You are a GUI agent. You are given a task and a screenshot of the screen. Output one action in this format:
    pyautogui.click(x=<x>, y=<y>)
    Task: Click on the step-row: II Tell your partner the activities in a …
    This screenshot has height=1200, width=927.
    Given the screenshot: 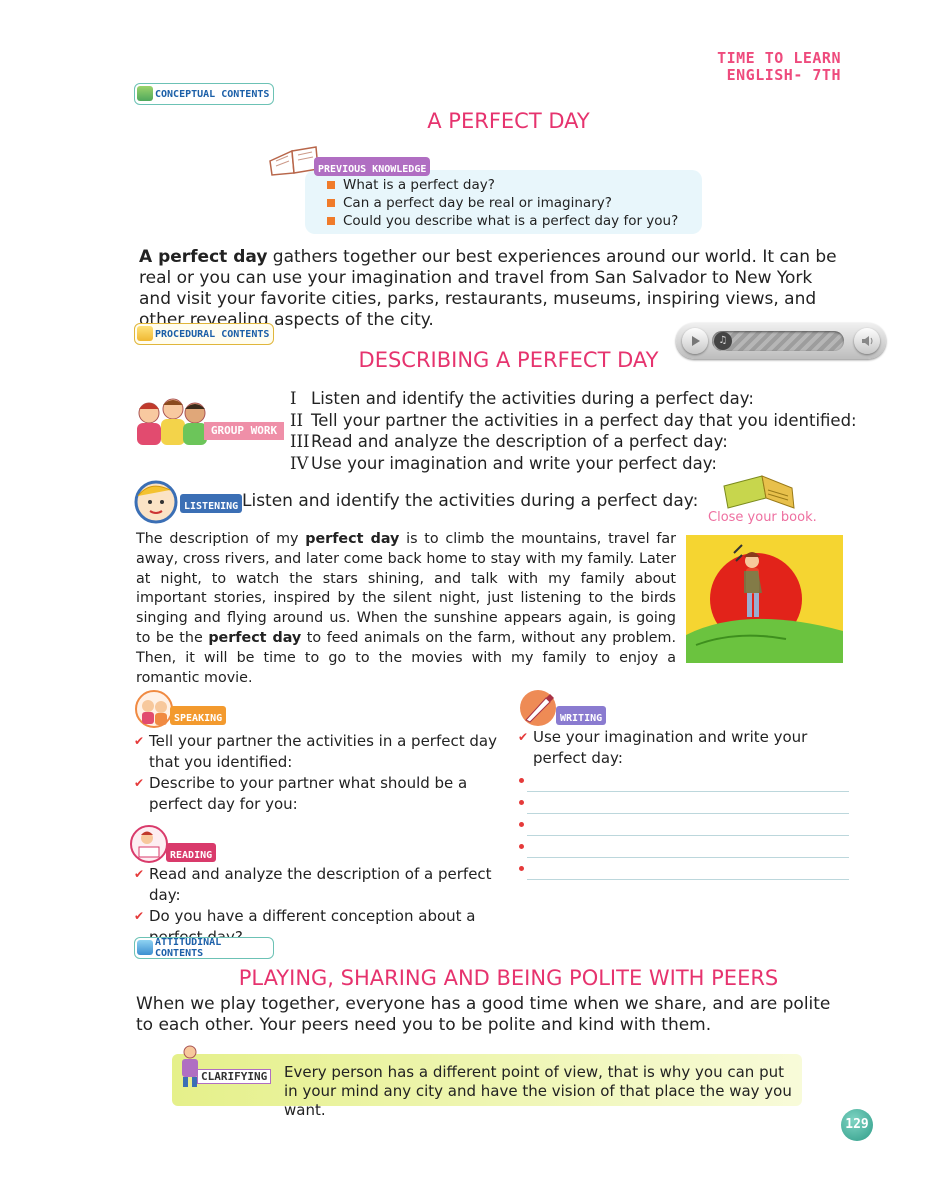 What is the action you would take?
    pyautogui.click(x=573, y=421)
    